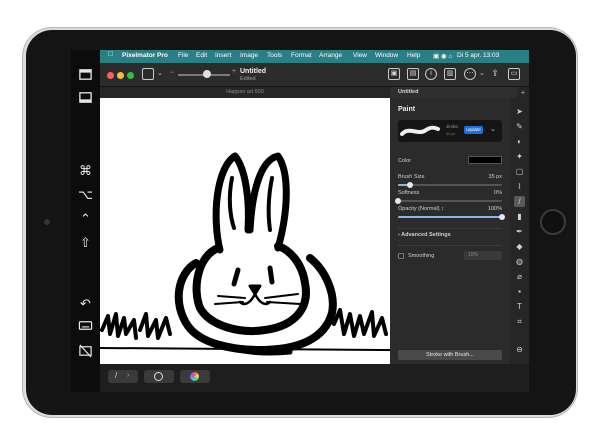 This screenshot has width=600, height=444. I want to click on brush-size-value: 35 px, so click(495, 177).